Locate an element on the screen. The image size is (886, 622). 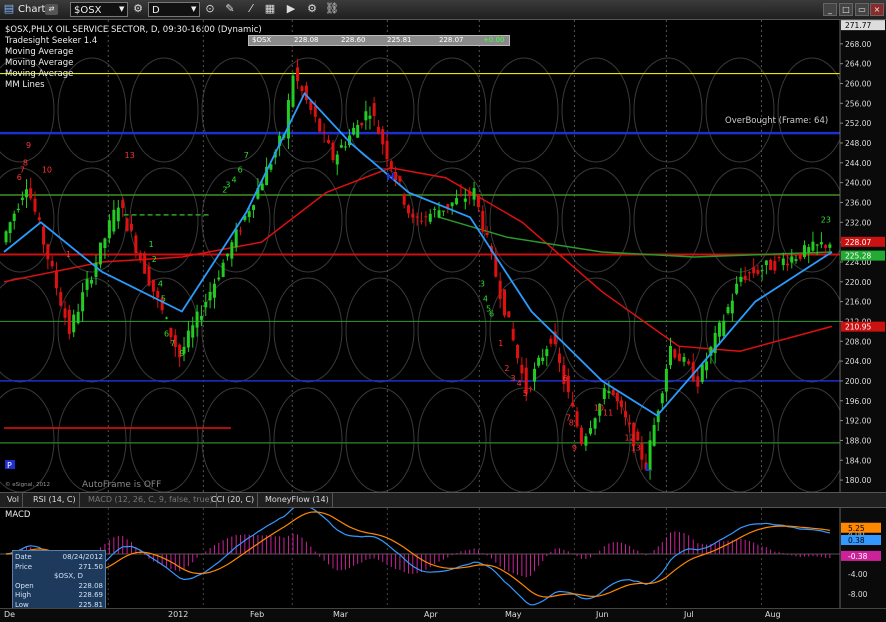
macd-line is located at coordinates (418, 557).